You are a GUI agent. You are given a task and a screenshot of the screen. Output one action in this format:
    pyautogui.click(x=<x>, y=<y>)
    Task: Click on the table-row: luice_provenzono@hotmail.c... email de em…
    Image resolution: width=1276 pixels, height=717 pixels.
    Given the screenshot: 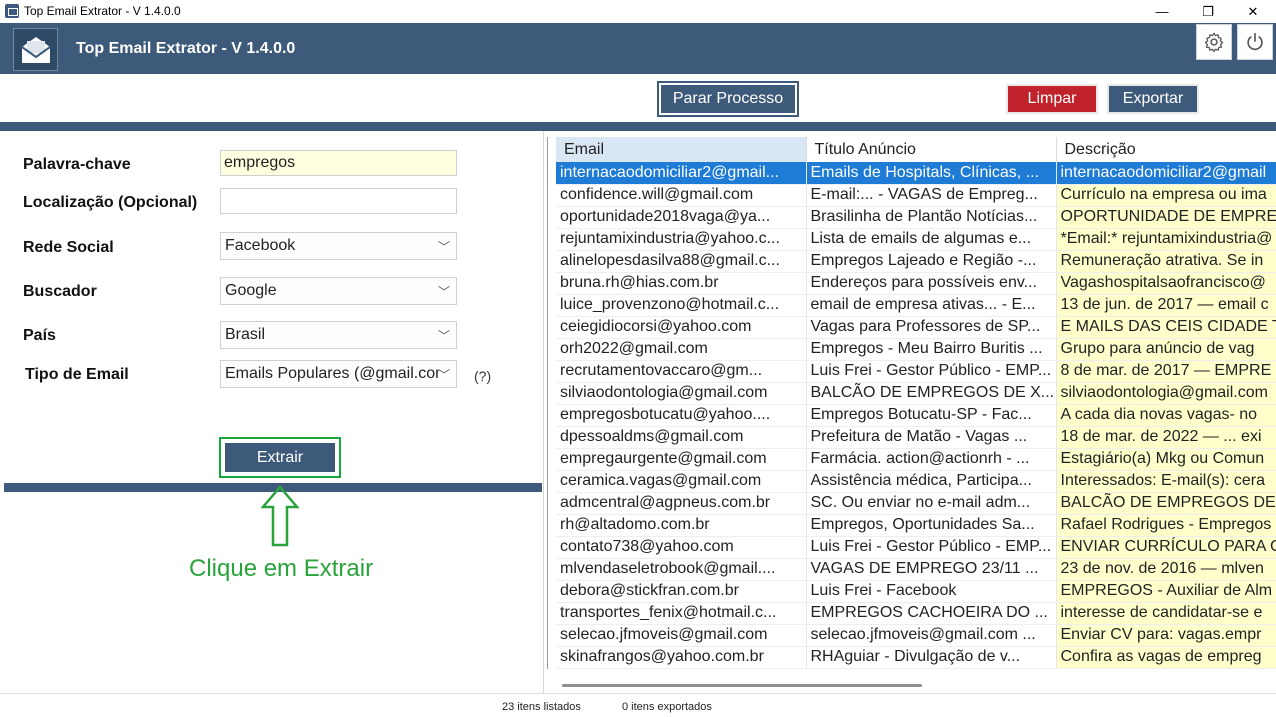 What is the action you would take?
    pyautogui.click(x=916, y=305)
    